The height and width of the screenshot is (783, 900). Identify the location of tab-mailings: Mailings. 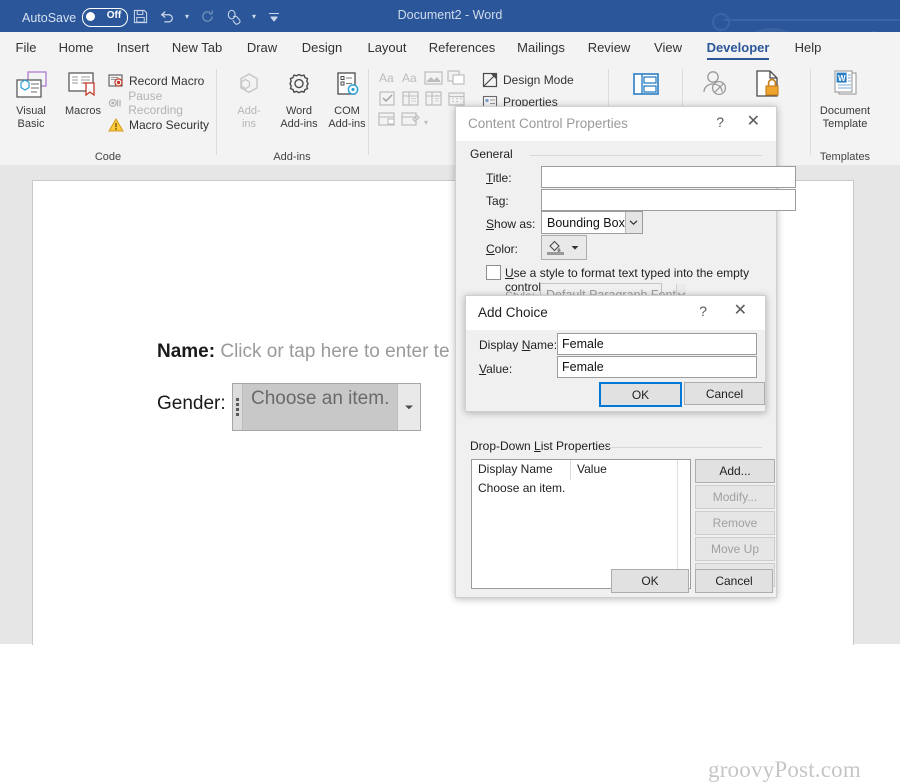
(541, 47).